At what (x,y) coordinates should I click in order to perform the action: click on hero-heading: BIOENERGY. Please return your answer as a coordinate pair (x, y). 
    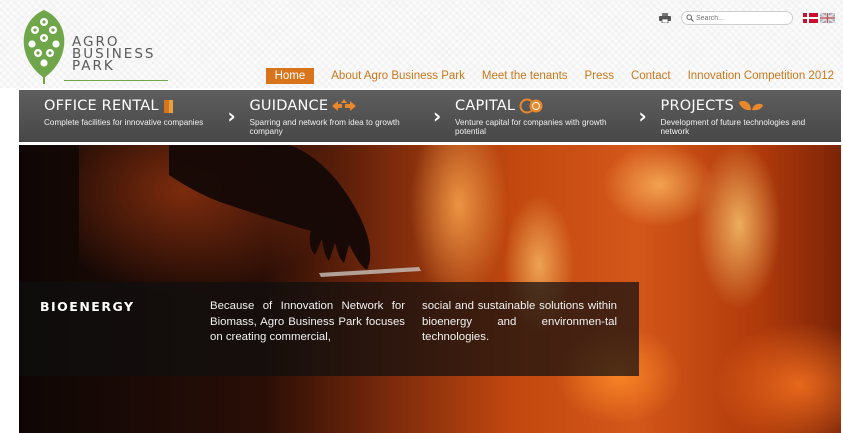
    Looking at the image, I should click on (87, 306).